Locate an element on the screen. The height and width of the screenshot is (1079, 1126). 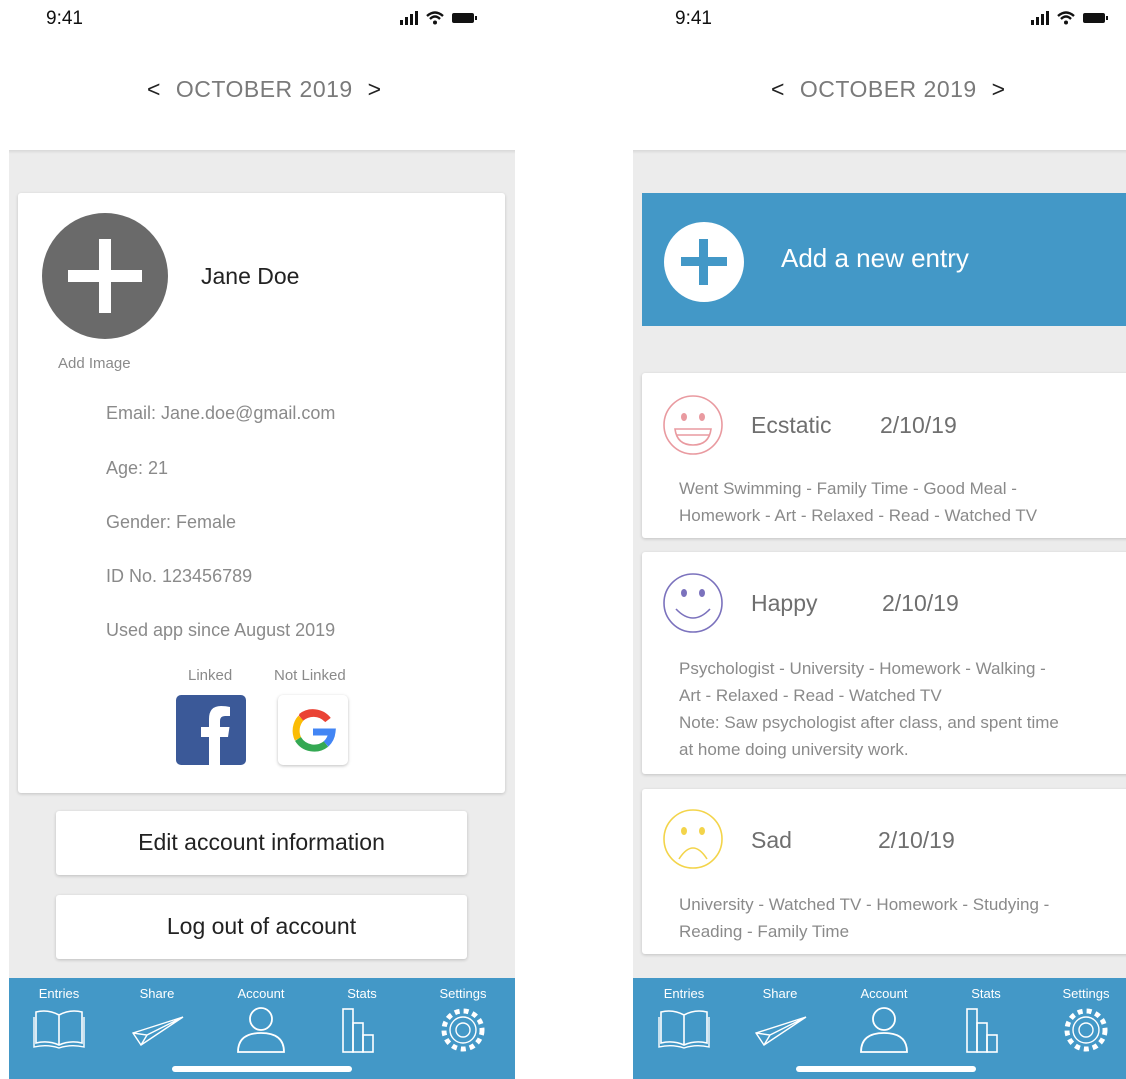
tags-line: Art - Relaxed - Read - Watched TV is located at coordinates (810, 695).